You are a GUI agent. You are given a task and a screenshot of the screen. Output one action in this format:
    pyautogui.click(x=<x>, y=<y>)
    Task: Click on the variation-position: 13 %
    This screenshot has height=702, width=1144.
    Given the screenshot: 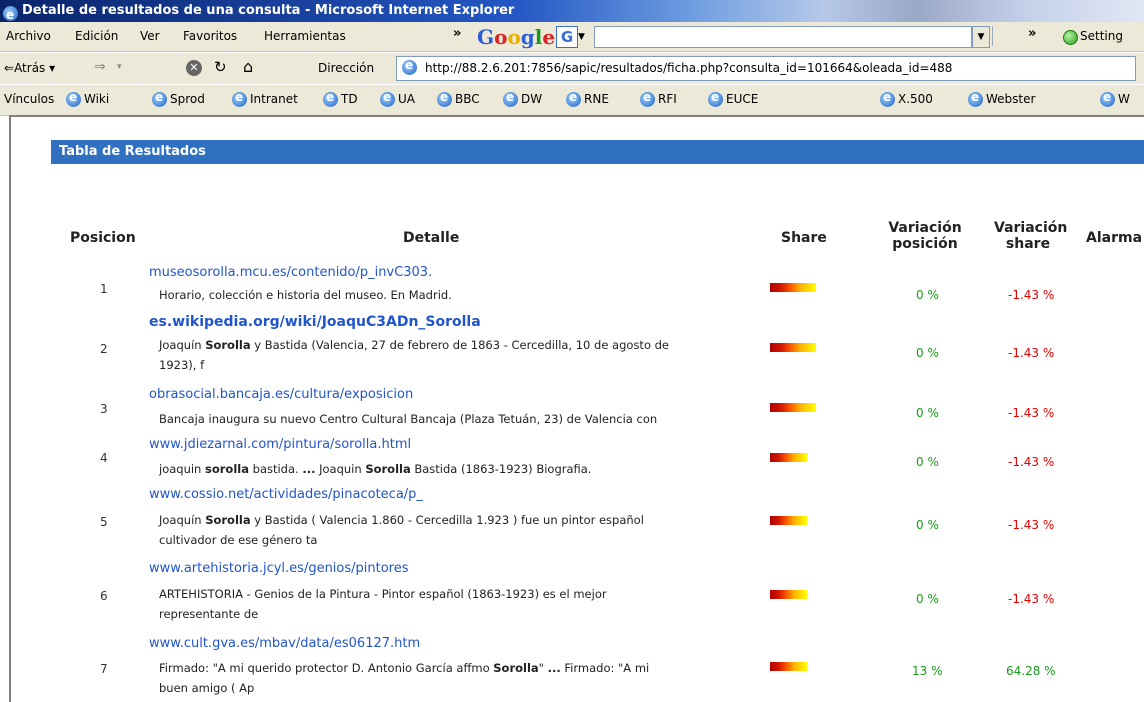 What is the action you would take?
    pyautogui.click(x=927, y=671)
    